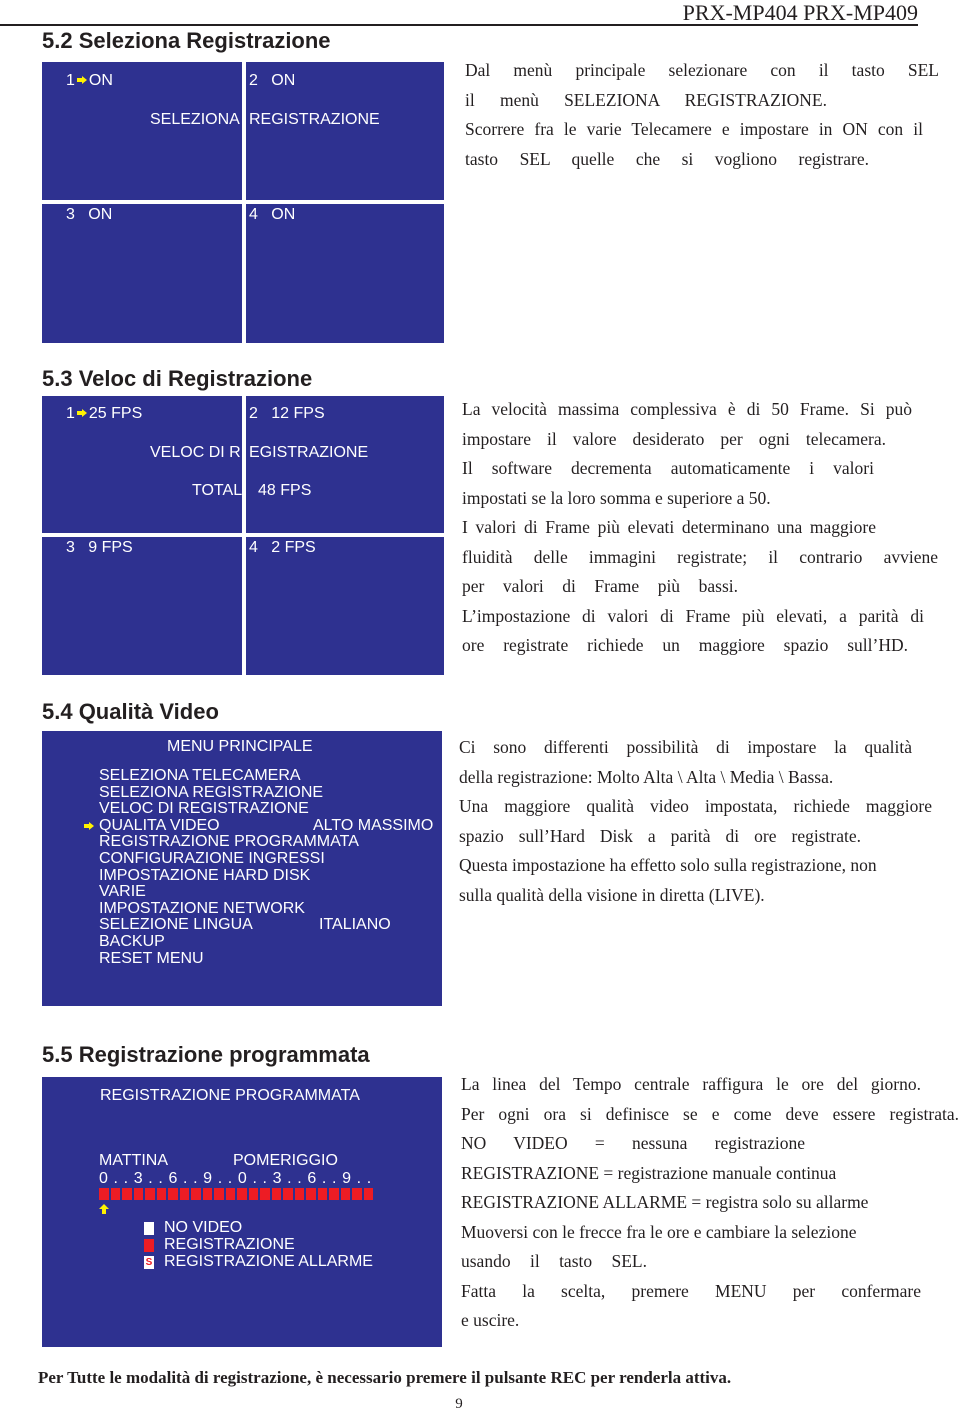 Image resolution: width=960 pixels, height=1415 pixels. Describe the element at coordinates (293, 547) in the screenshot. I see `camera-value: 2 FPS` at that location.